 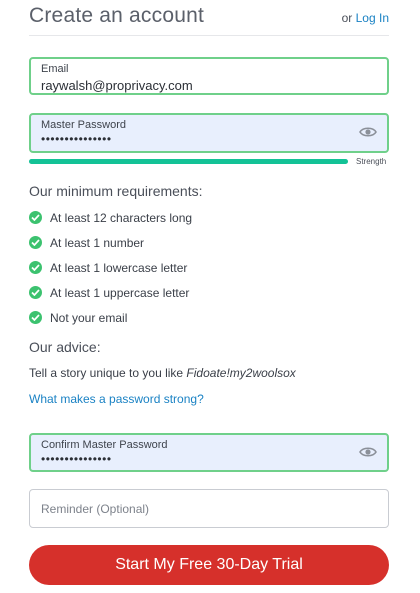 I want to click on requirement-item: At least 1 uppercase letter, so click(x=199, y=292).